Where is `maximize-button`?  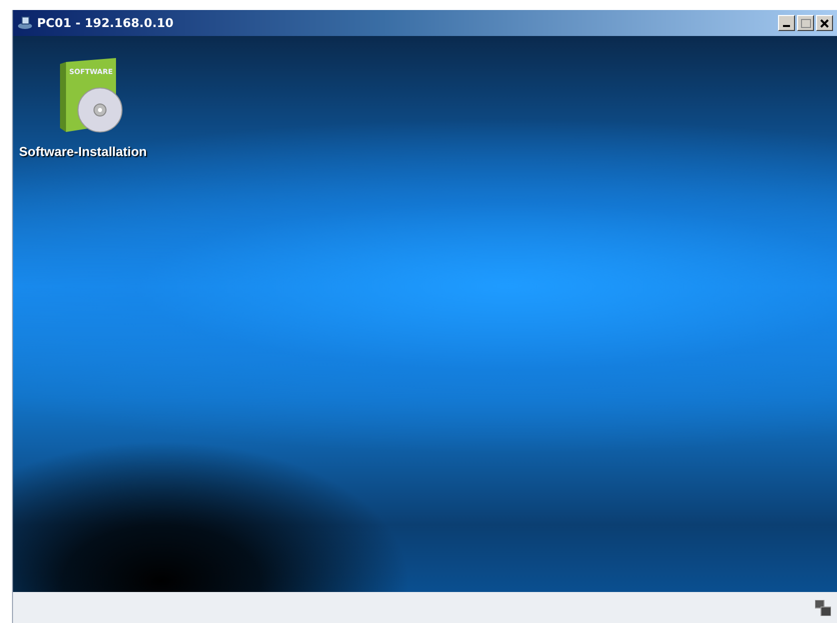 maximize-button is located at coordinates (805, 23).